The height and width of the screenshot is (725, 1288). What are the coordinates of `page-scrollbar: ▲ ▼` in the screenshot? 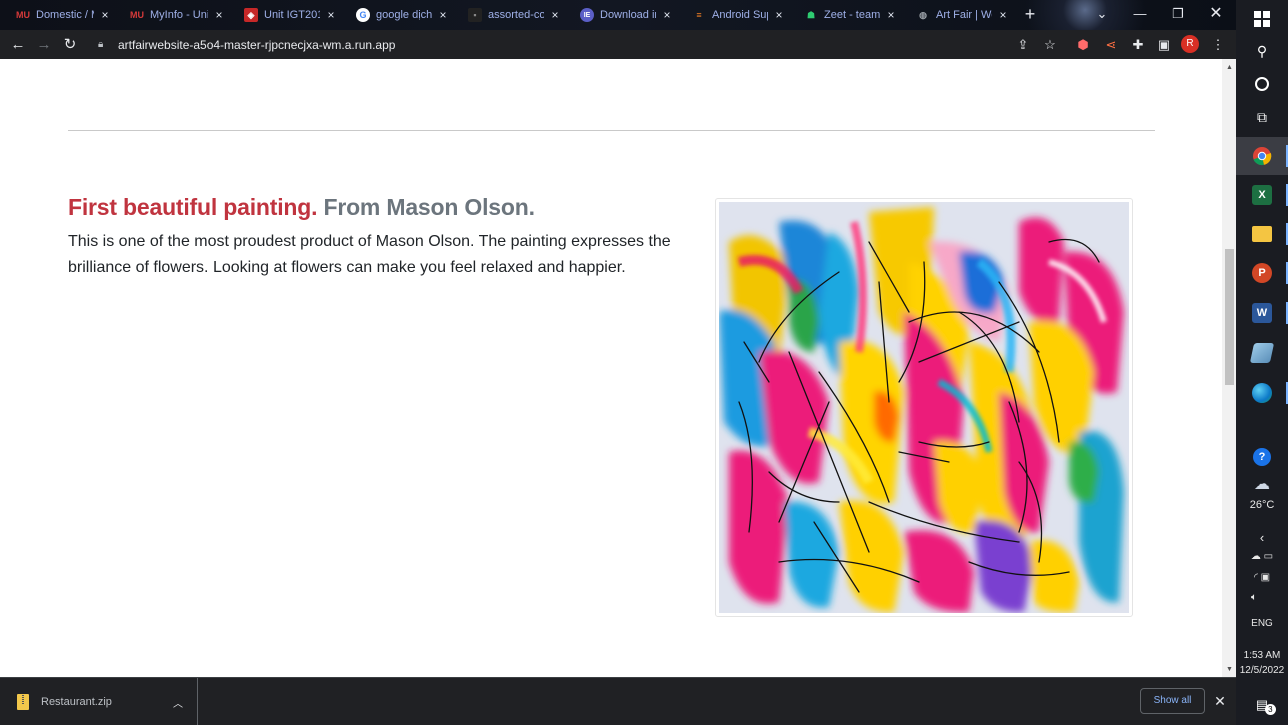 It's located at (1229, 368).